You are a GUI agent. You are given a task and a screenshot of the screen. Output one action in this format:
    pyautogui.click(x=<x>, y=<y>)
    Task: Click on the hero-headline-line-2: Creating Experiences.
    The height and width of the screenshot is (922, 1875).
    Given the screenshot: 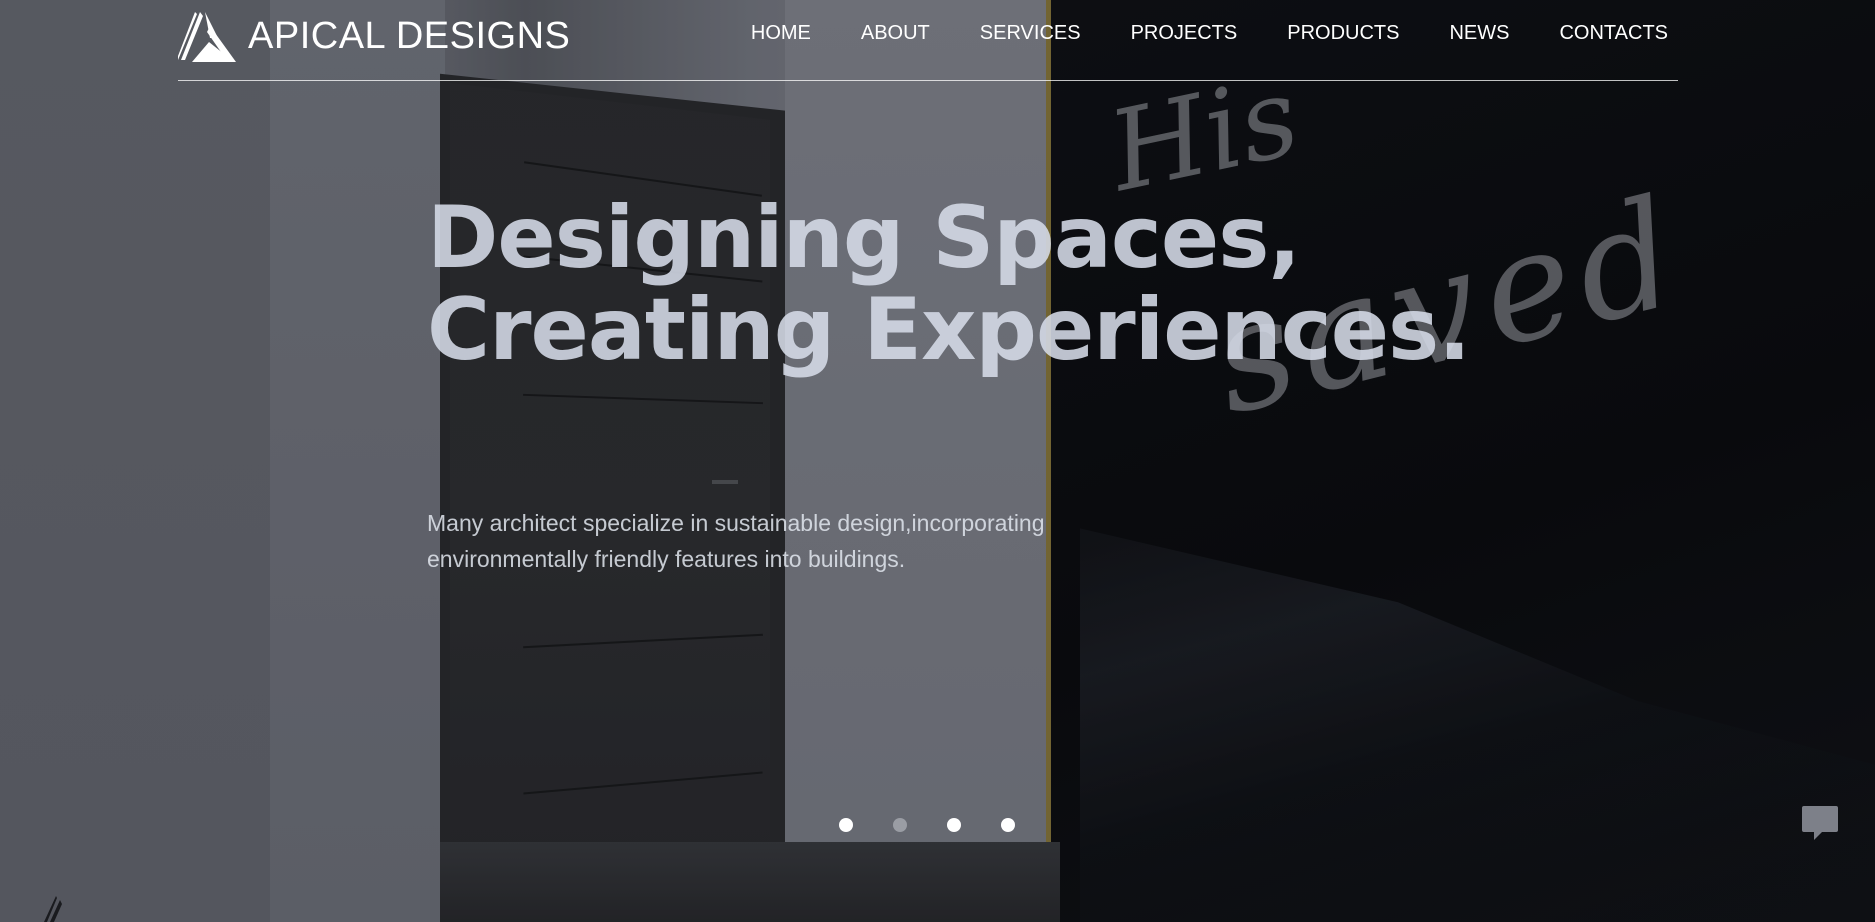 What is the action you would take?
    pyautogui.click(x=949, y=330)
    